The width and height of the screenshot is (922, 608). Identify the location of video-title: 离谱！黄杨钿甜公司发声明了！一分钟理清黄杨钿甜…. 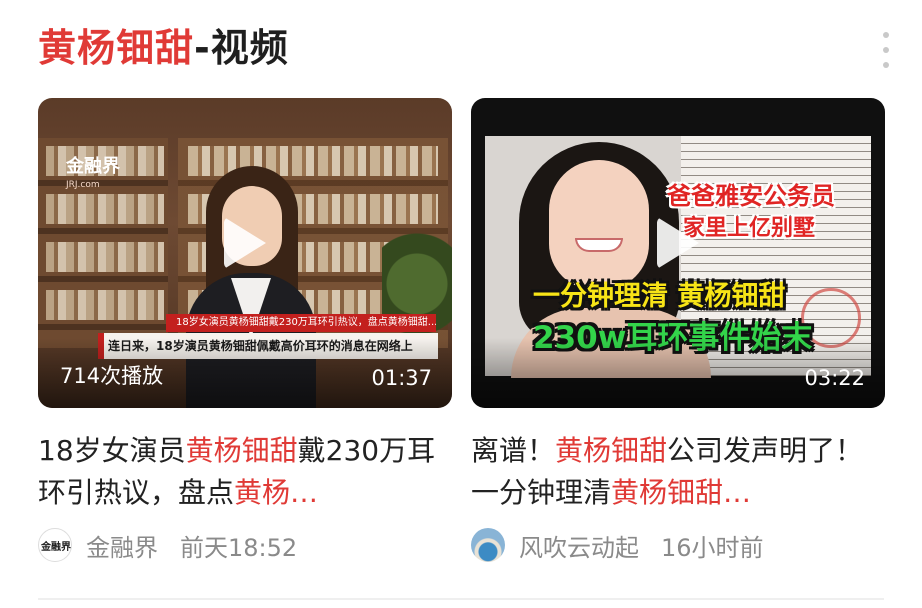
(678, 472).